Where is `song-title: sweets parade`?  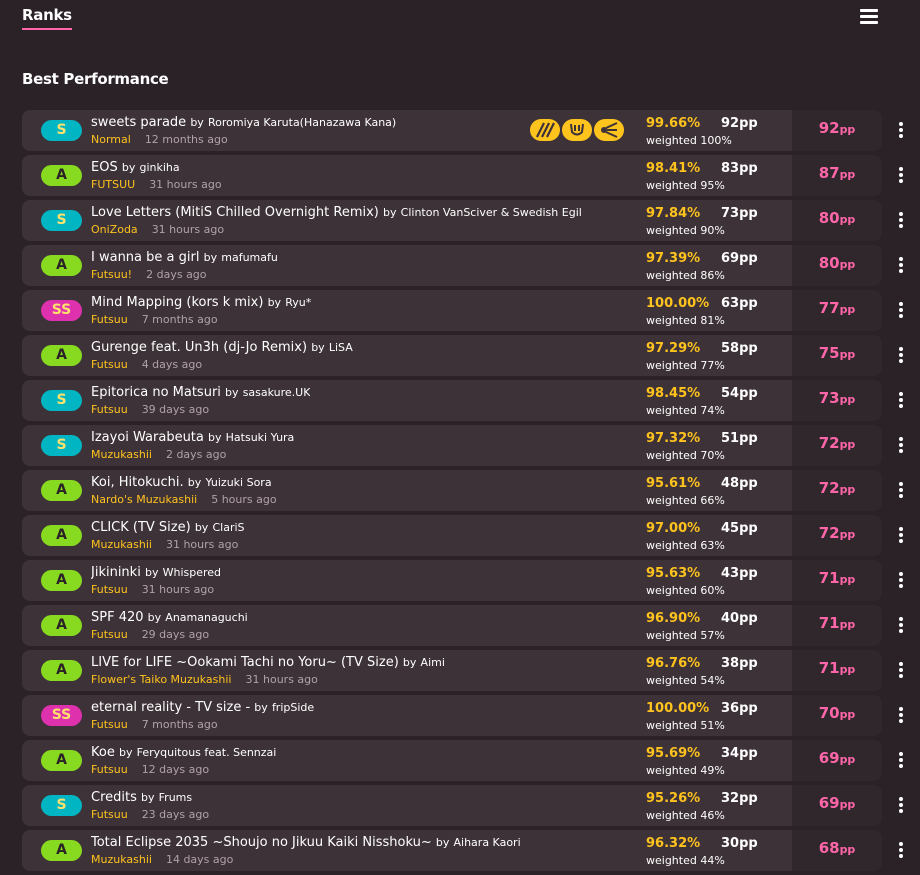
song-title: sweets parade is located at coordinates (138, 122).